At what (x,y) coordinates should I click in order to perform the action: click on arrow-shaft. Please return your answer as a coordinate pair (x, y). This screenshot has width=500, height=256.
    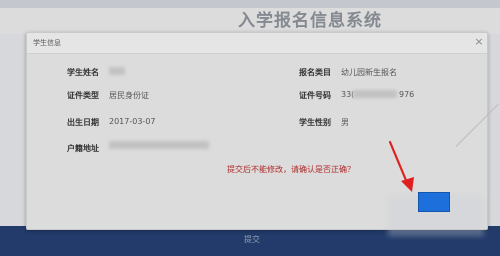
    Looking at the image, I should click on (399, 163).